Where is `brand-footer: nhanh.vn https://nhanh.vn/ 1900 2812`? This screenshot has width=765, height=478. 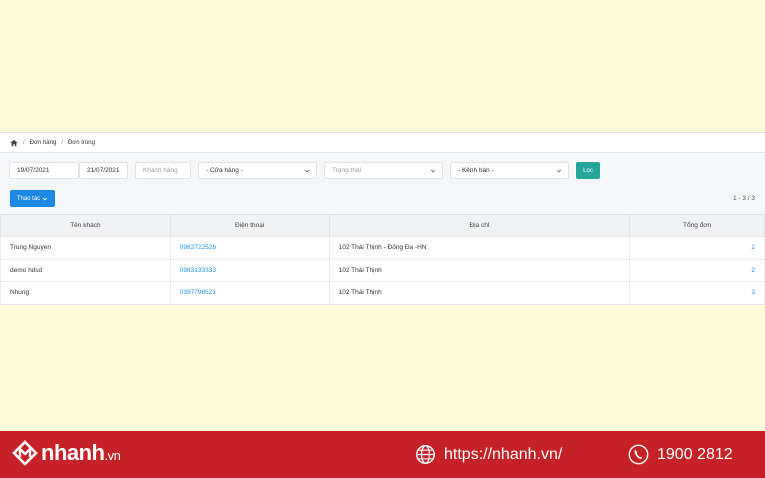
brand-footer: nhanh.vn https://nhanh.vn/ 1900 2812 is located at coordinates (382, 454).